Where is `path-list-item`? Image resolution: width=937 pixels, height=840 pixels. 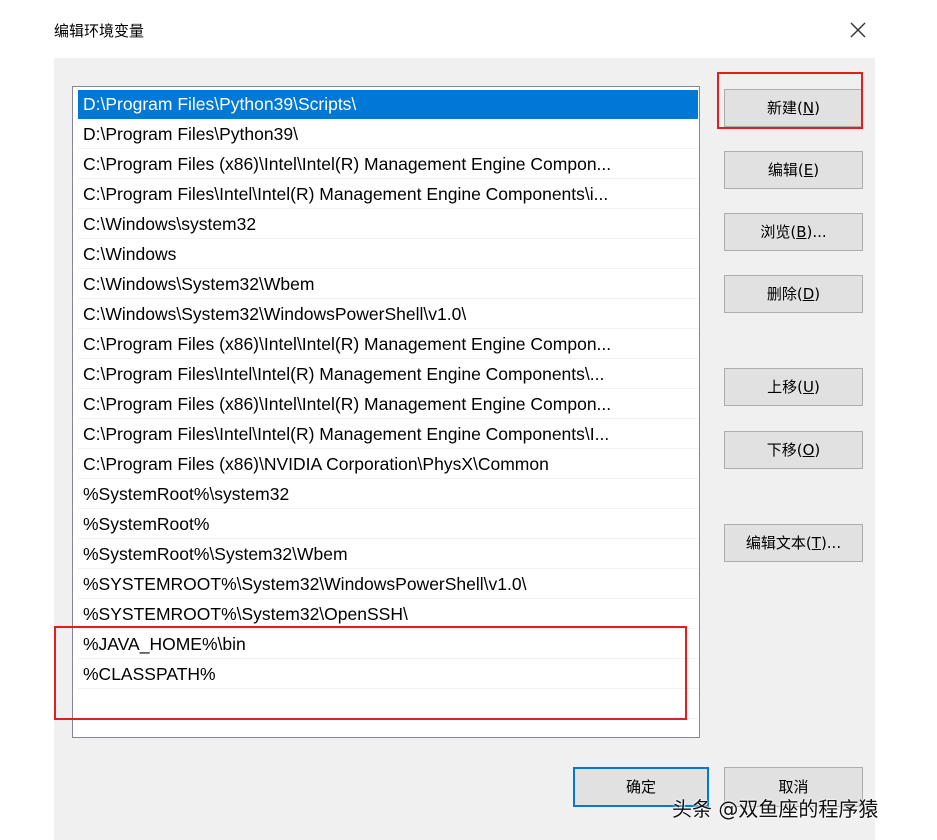 path-list-item is located at coordinates (388, 704).